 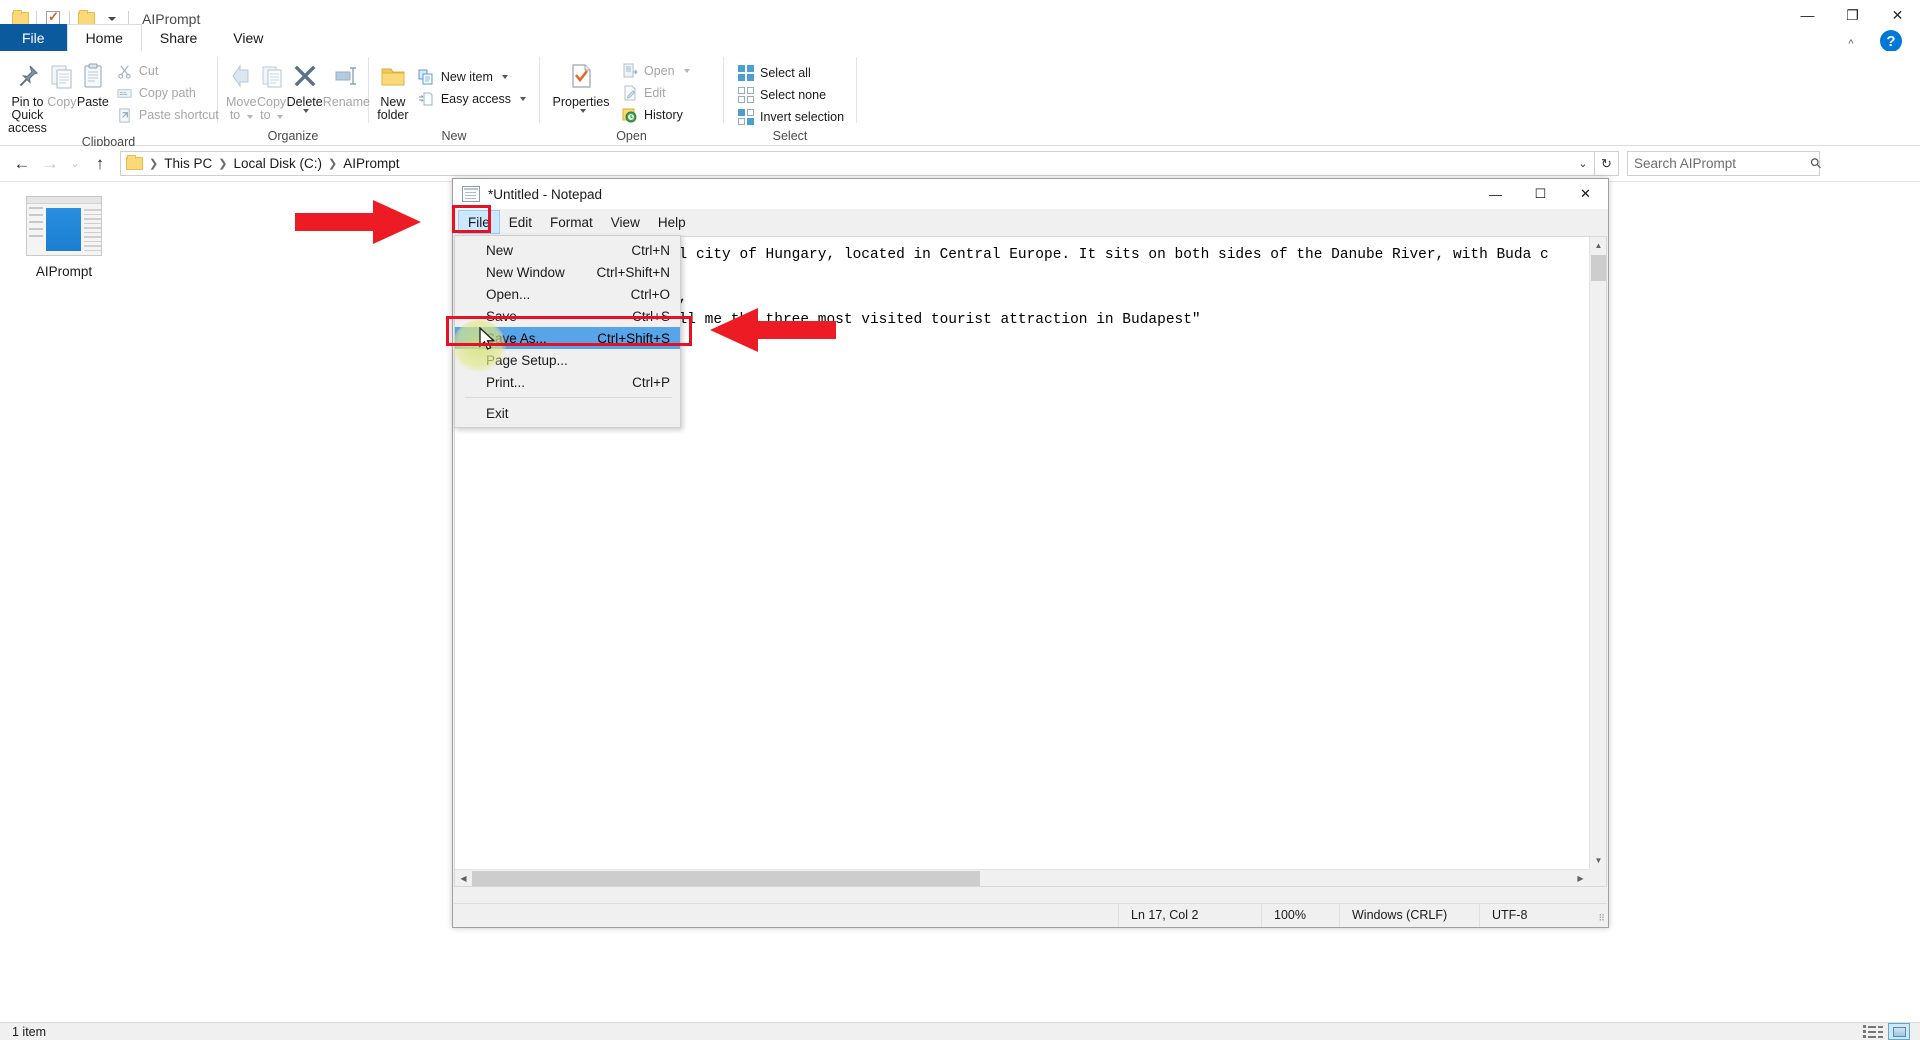 What do you see at coordinates (346, 83) in the screenshot?
I see `rename-button: Rename` at bounding box center [346, 83].